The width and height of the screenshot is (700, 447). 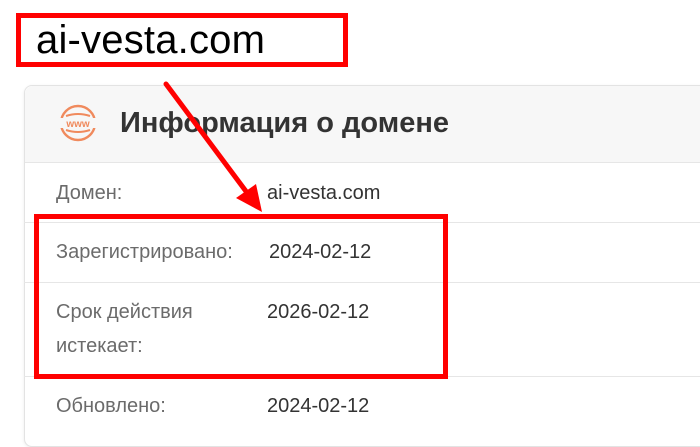 I want to click on domain-value: ai-vesta.com, so click(x=324, y=193).